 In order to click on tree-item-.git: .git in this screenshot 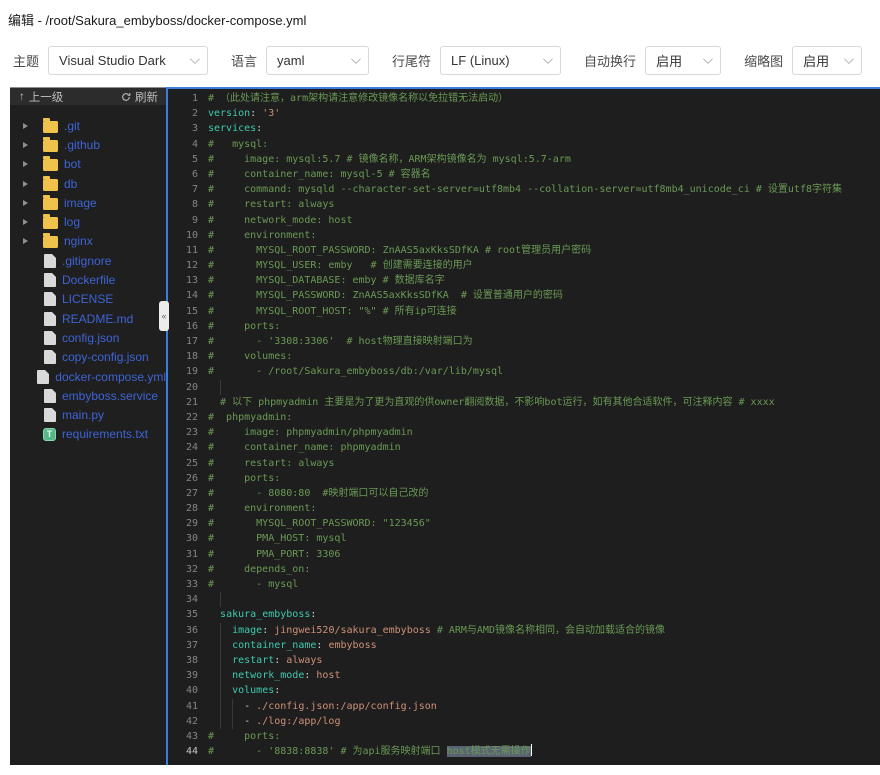, I will do `click(88, 125)`.